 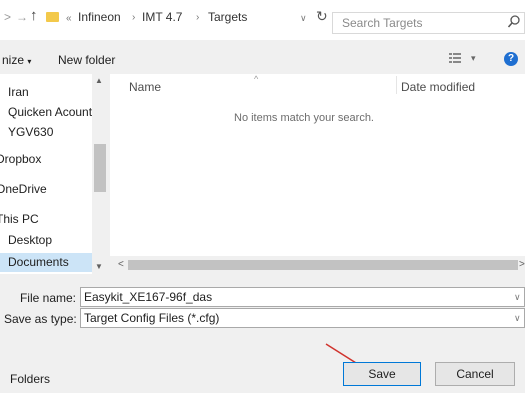 I want to click on view-dropdown-icon: ▾, so click(x=473, y=58).